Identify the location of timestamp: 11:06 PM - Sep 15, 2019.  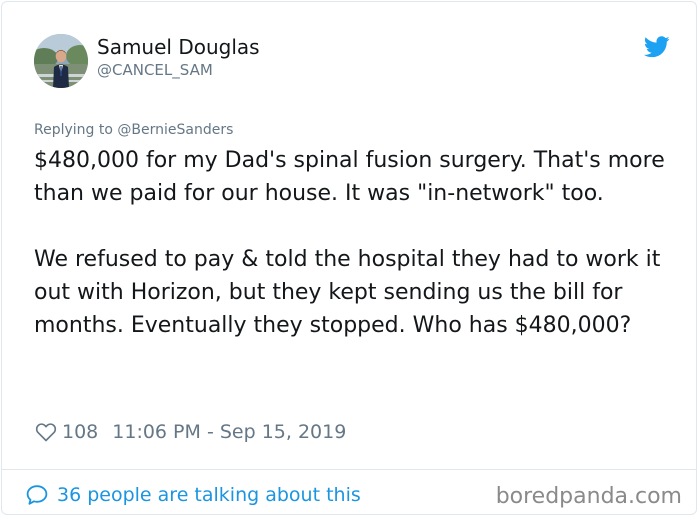
(229, 432).